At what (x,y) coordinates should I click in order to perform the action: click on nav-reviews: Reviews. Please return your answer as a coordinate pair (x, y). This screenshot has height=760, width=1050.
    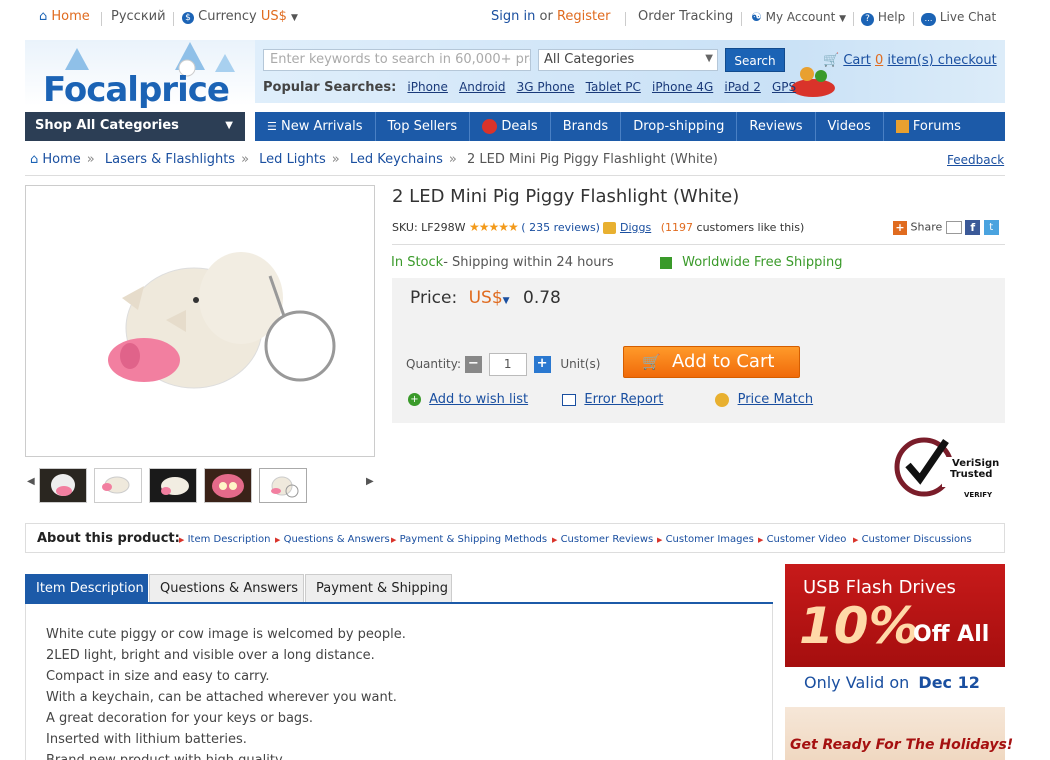
    Looking at the image, I should click on (776, 126).